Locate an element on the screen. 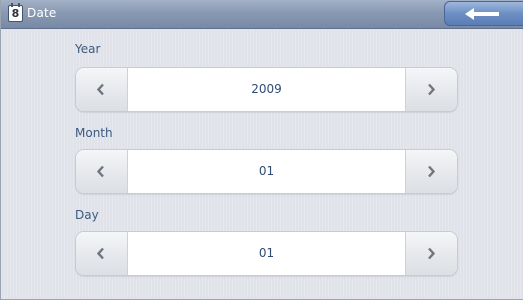  day-label: Day is located at coordinates (87, 215).